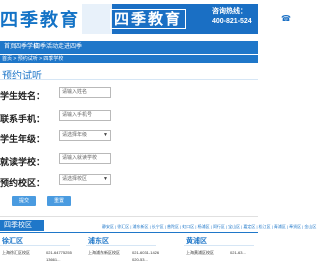  What do you see at coordinates (85, 115) in the screenshot?
I see `phone-input: 请输入手机号` at bounding box center [85, 115].